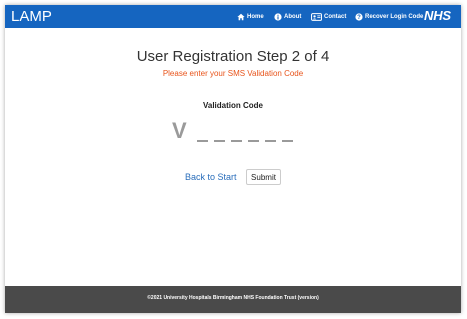  Describe the element at coordinates (233, 73) in the screenshot. I see `instruction-text: Please enter your SMS Validation Code` at that location.